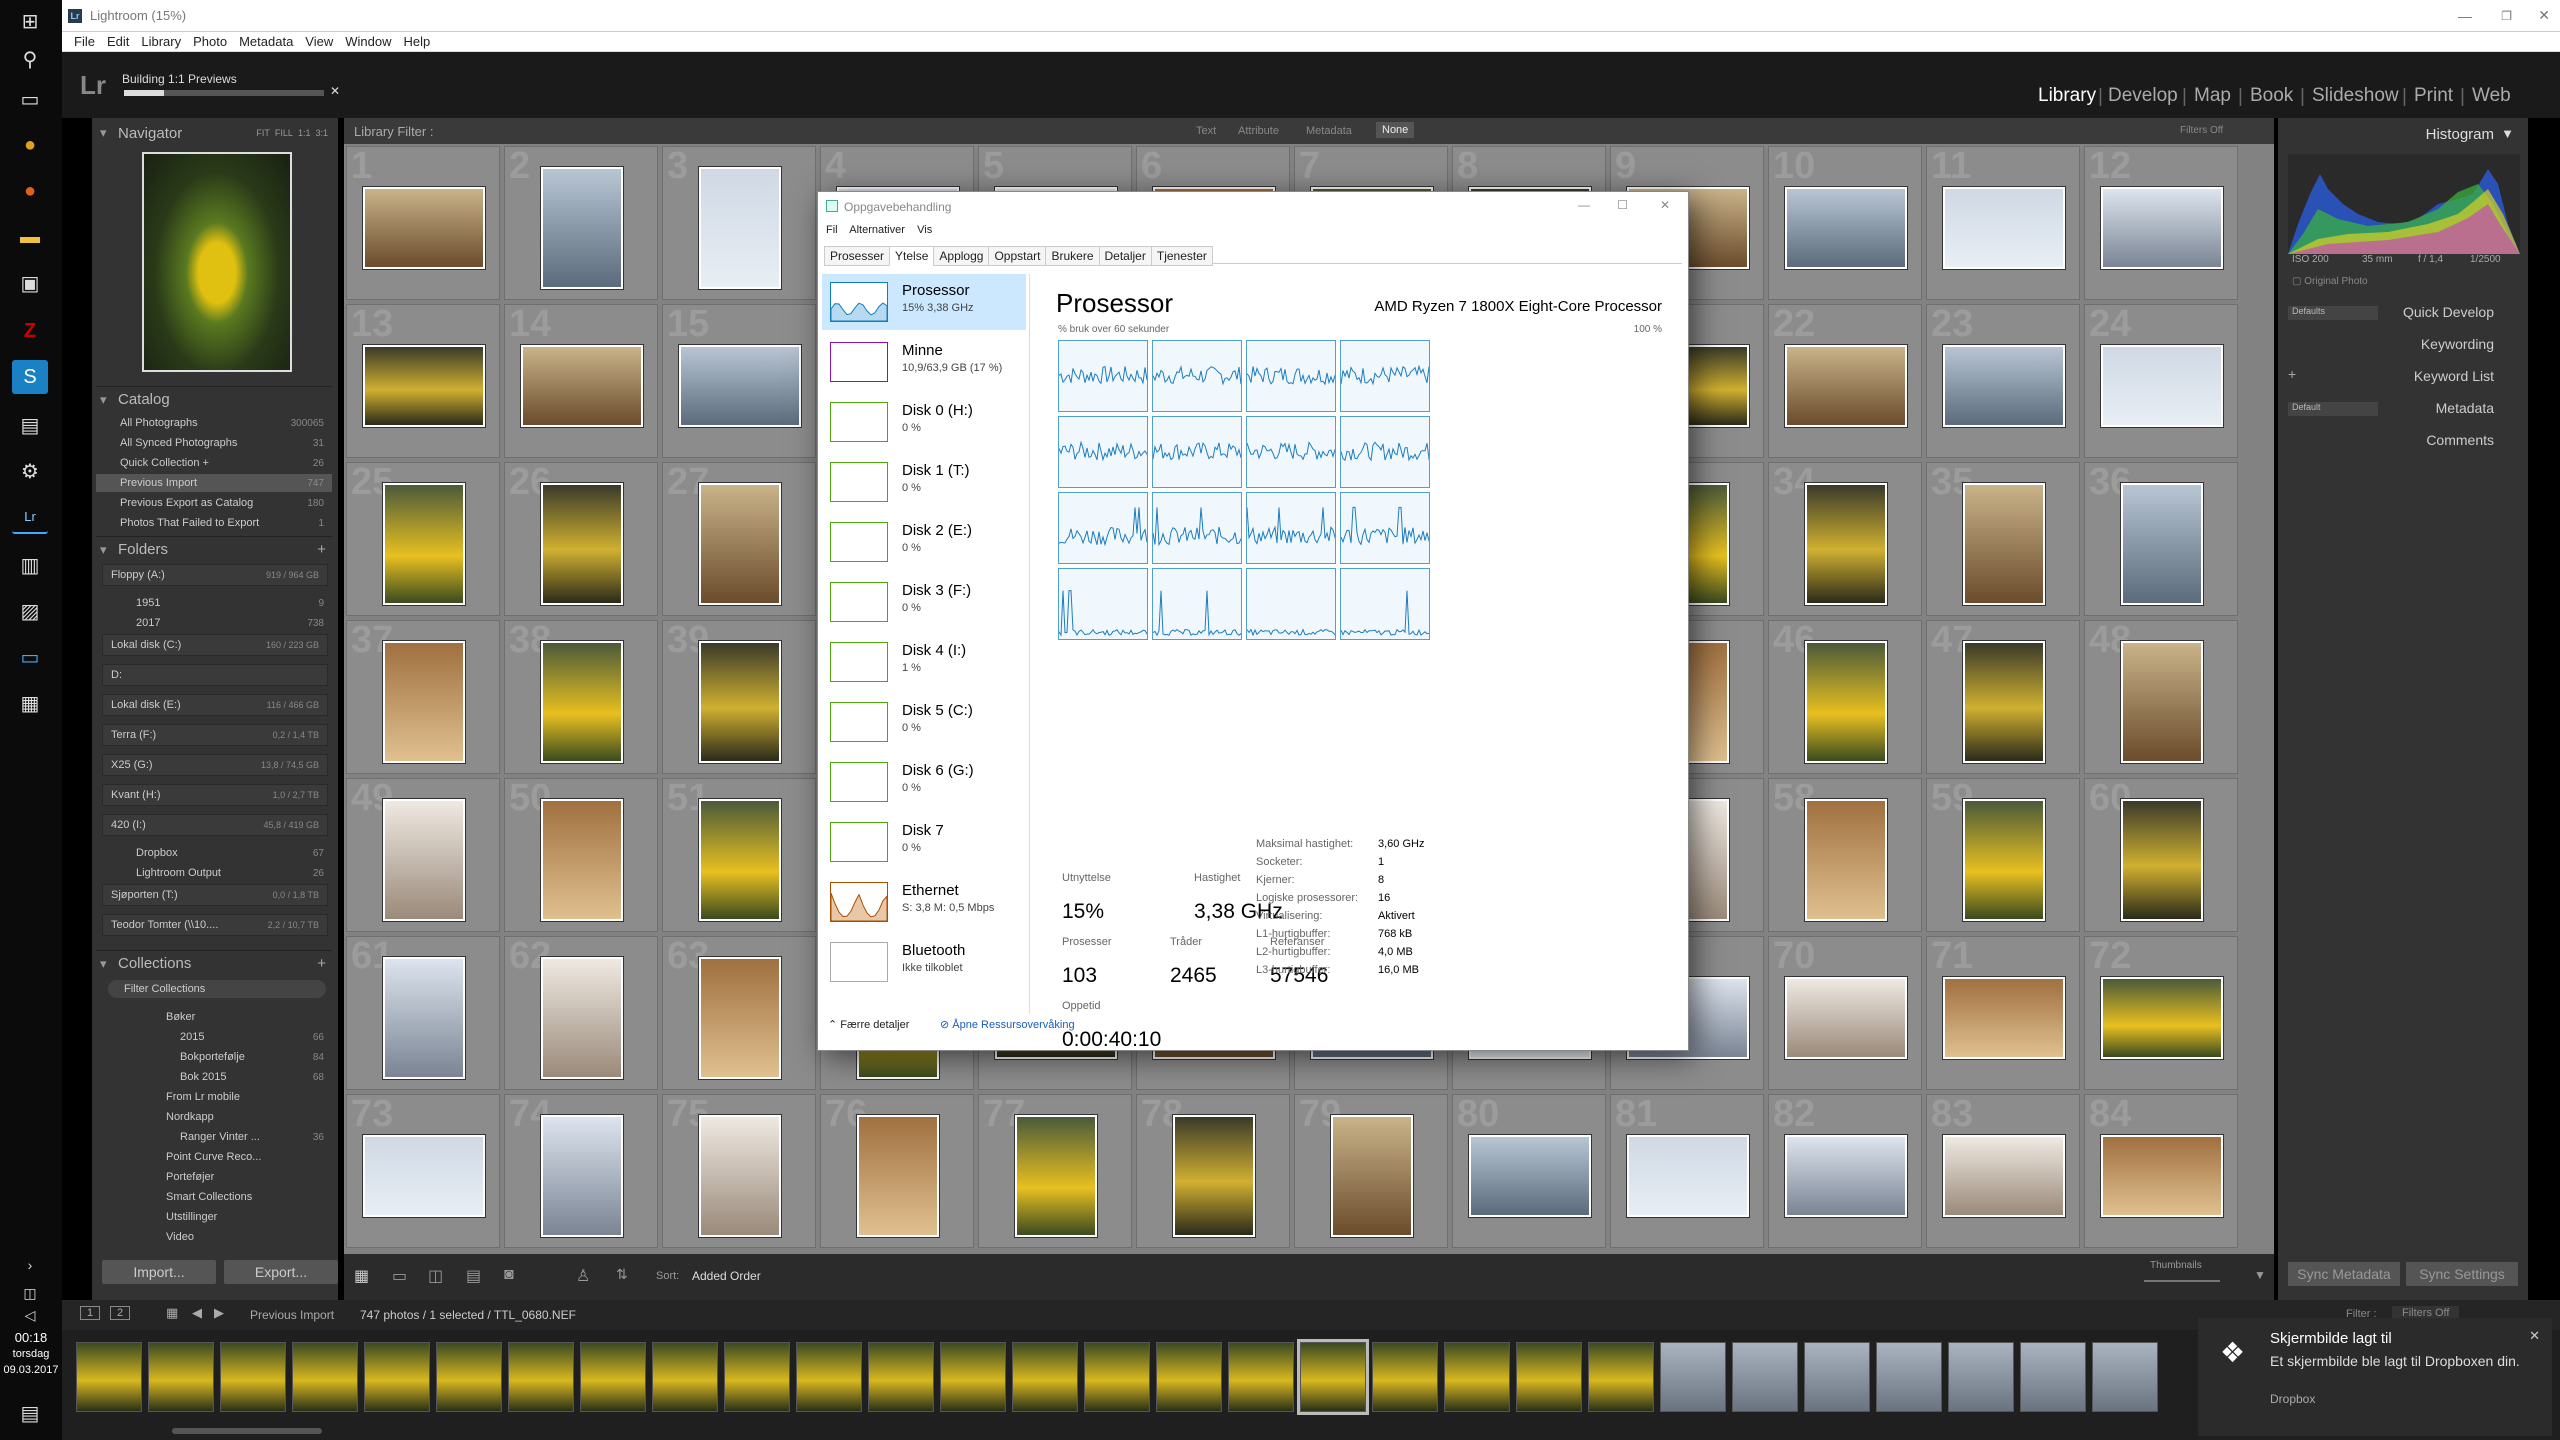 This screenshot has width=2560, height=1440. I want to click on close-button: ✕, so click(2544, 15).